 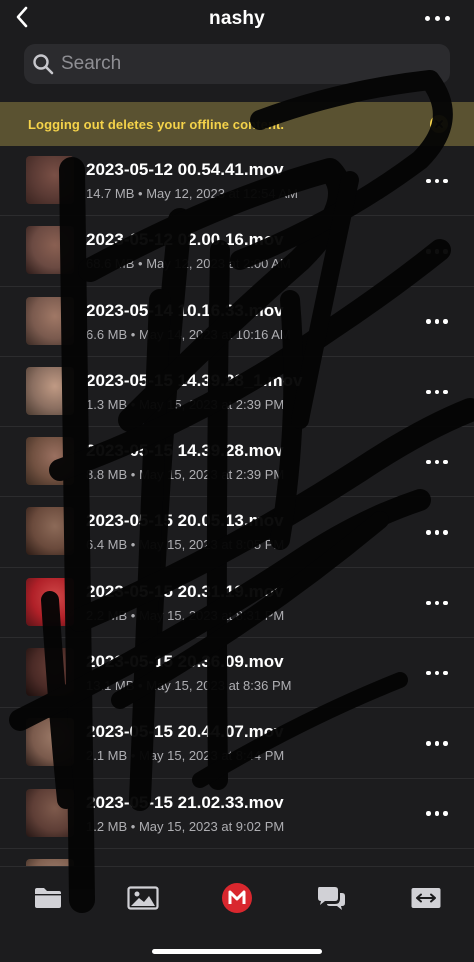 I want to click on chat-bubbles-icon, so click(x=331, y=898).